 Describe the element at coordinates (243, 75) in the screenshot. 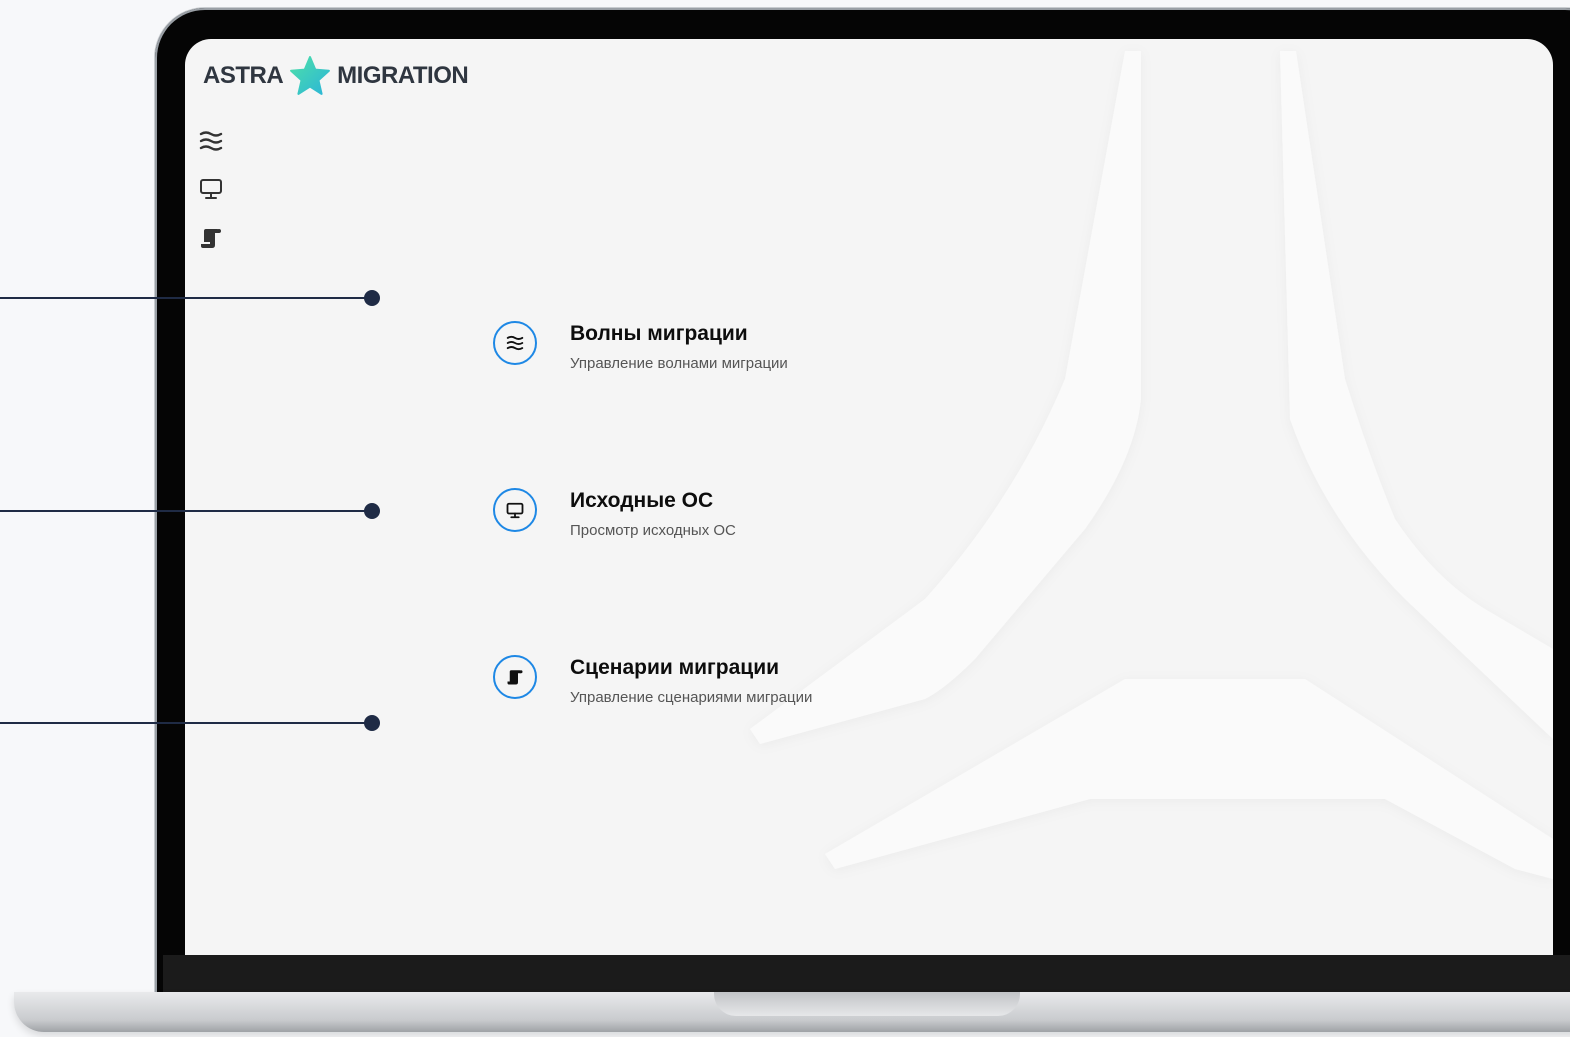

I see `logo-text-left: ASTRA` at that location.